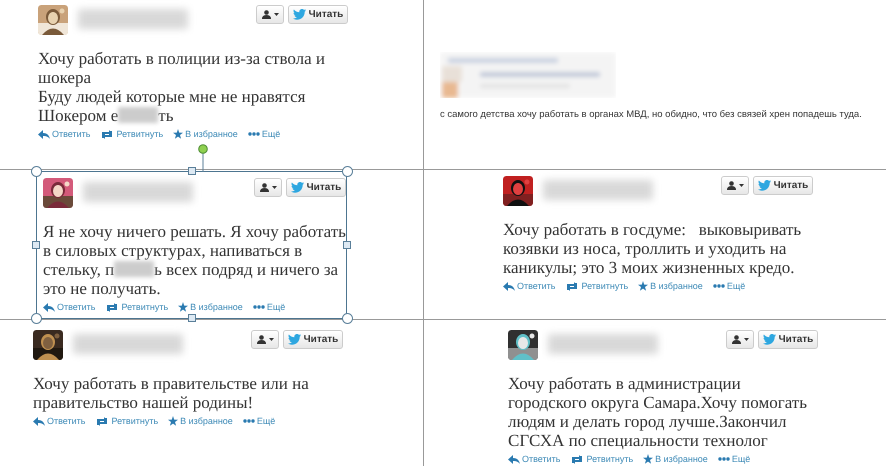 Image resolution: width=886 pixels, height=466 pixels. What do you see at coordinates (657, 402) in the screenshot?
I see `tweet-text-line: городского округа Самара.Хочу помогать` at bounding box center [657, 402].